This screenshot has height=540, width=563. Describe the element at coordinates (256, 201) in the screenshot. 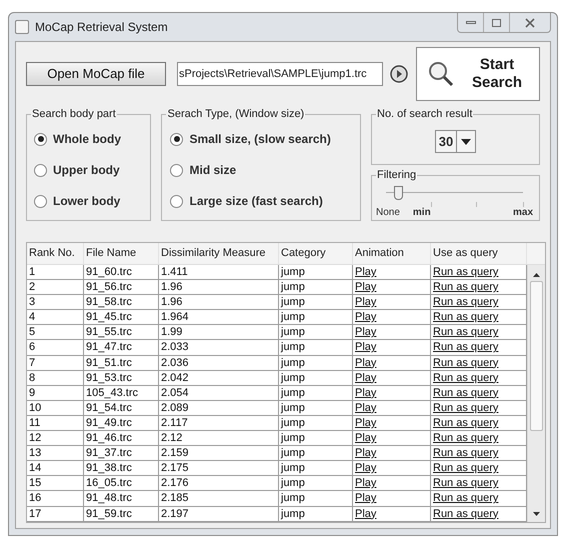

I see `radio-label: Large size (fast search)` at that location.